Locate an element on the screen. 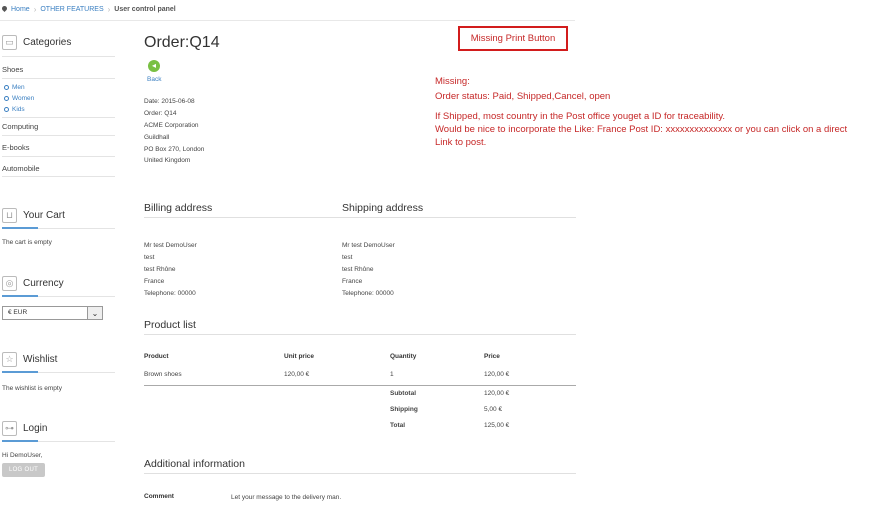 This screenshot has width=895, height=513. shipping-line: Mr test DemoUser is located at coordinates (368, 245).